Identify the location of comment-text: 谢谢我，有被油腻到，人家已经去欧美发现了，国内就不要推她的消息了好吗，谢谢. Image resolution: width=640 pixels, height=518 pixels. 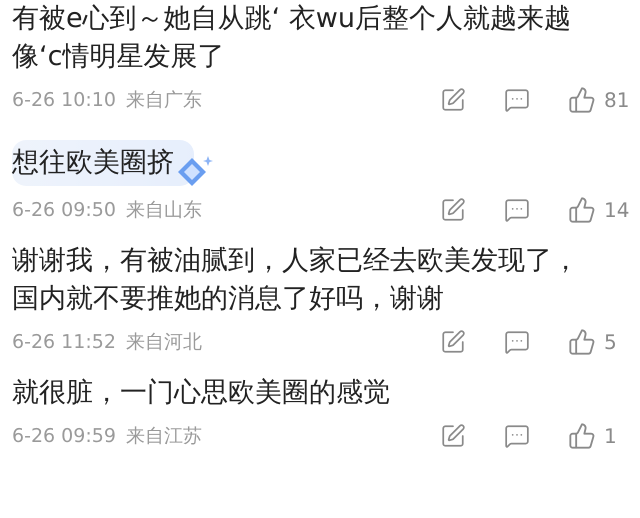
(296, 280).